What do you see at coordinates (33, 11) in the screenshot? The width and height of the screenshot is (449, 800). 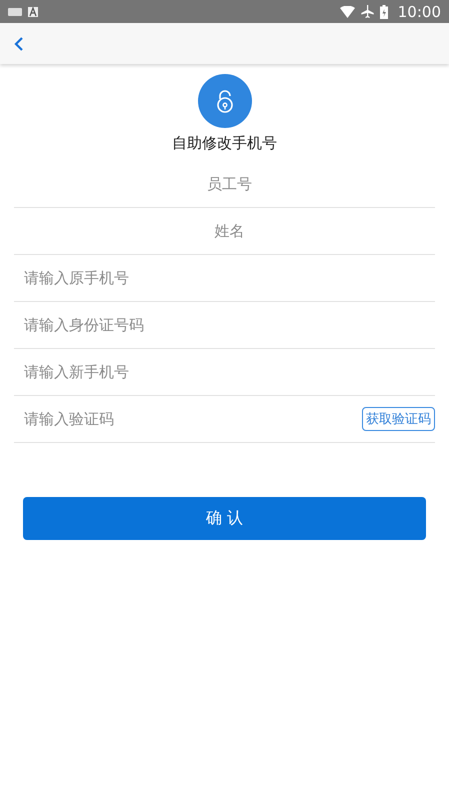 I see `text-icon` at bounding box center [33, 11].